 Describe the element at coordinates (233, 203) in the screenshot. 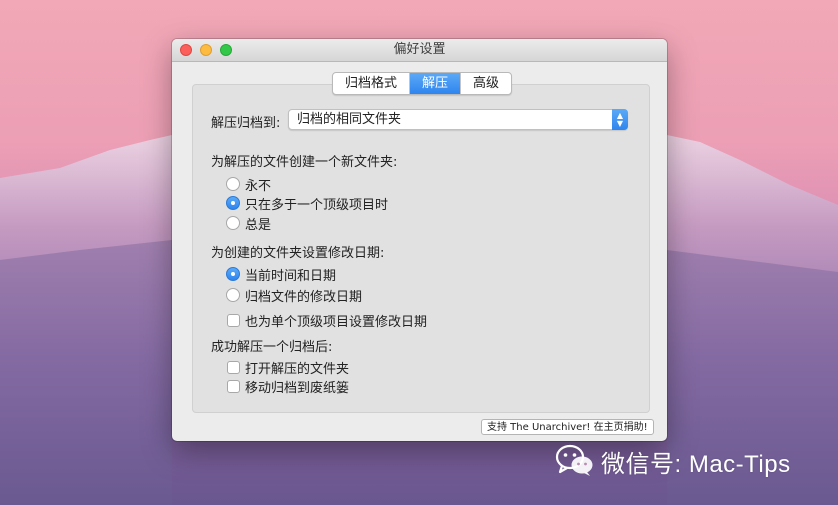

I see `radio-multiple-top-items` at that location.